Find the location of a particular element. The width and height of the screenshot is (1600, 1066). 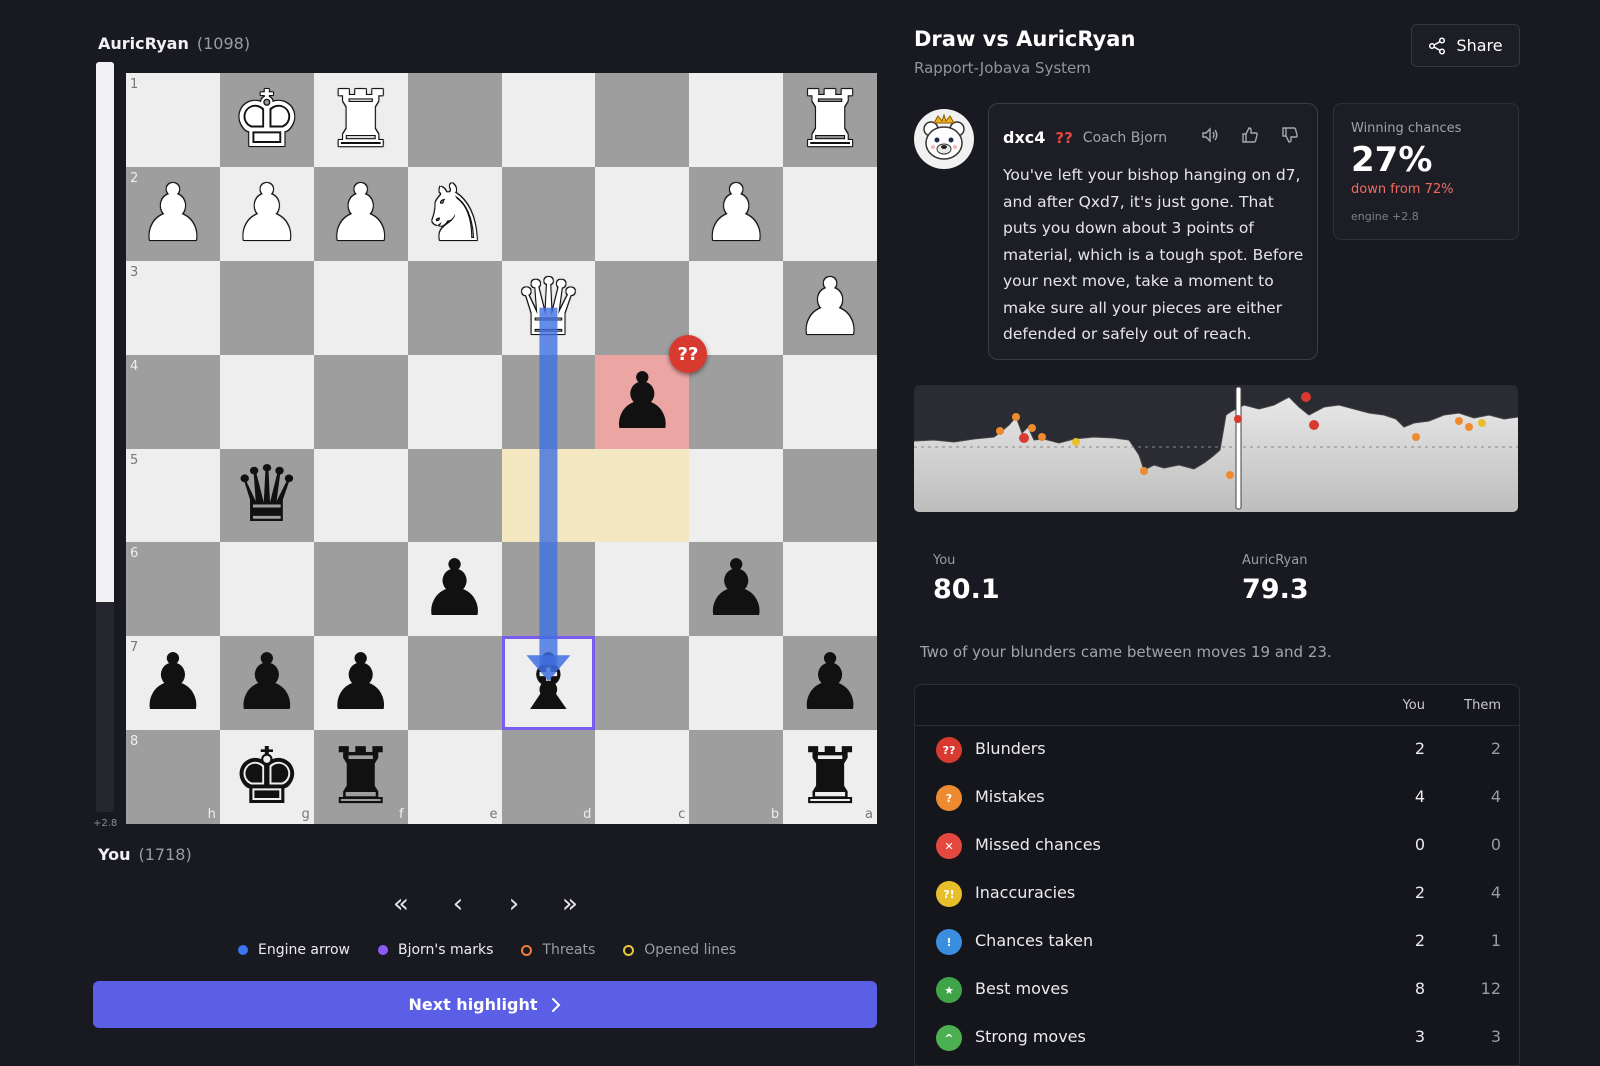

board-square-g1: ♚ is located at coordinates (266, 120).